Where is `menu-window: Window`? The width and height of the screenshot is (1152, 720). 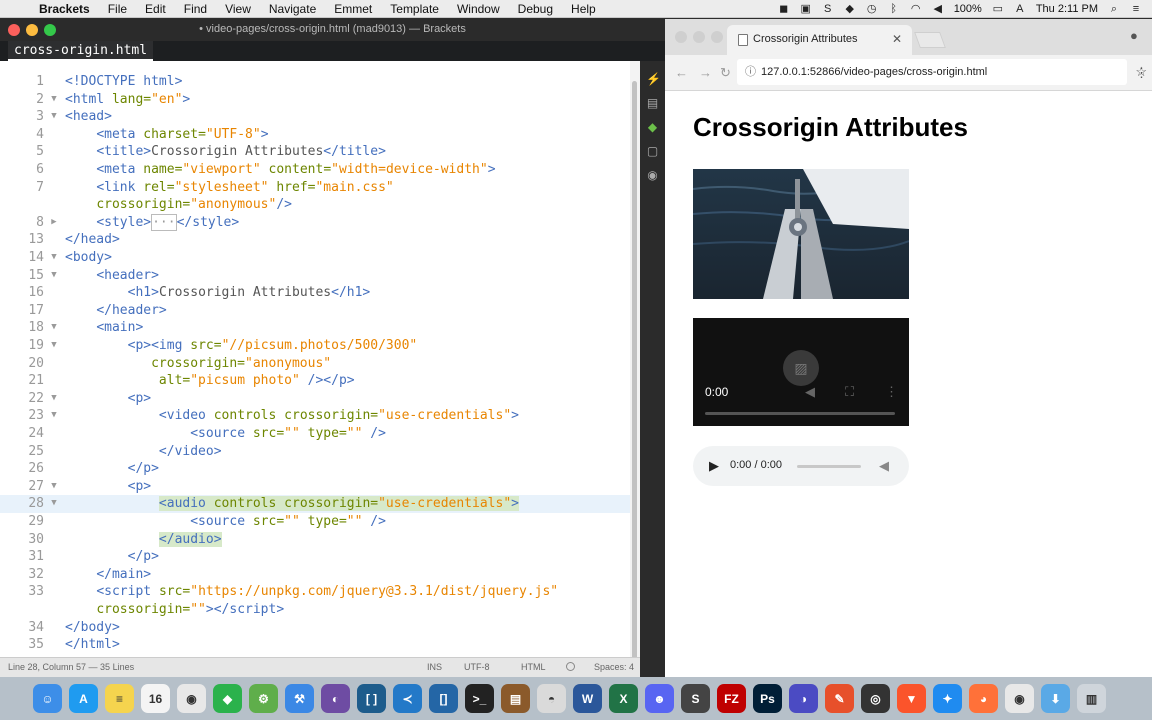 menu-window: Window is located at coordinates (478, 9).